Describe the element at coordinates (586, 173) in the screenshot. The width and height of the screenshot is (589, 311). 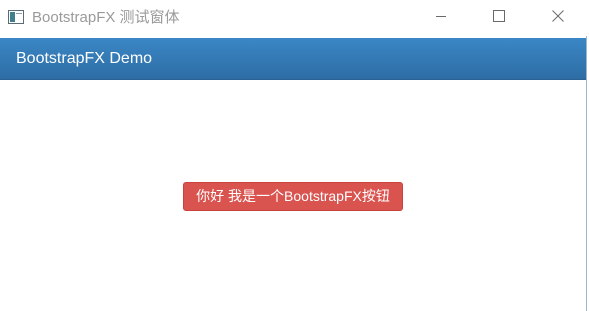
I see `window-border` at that location.